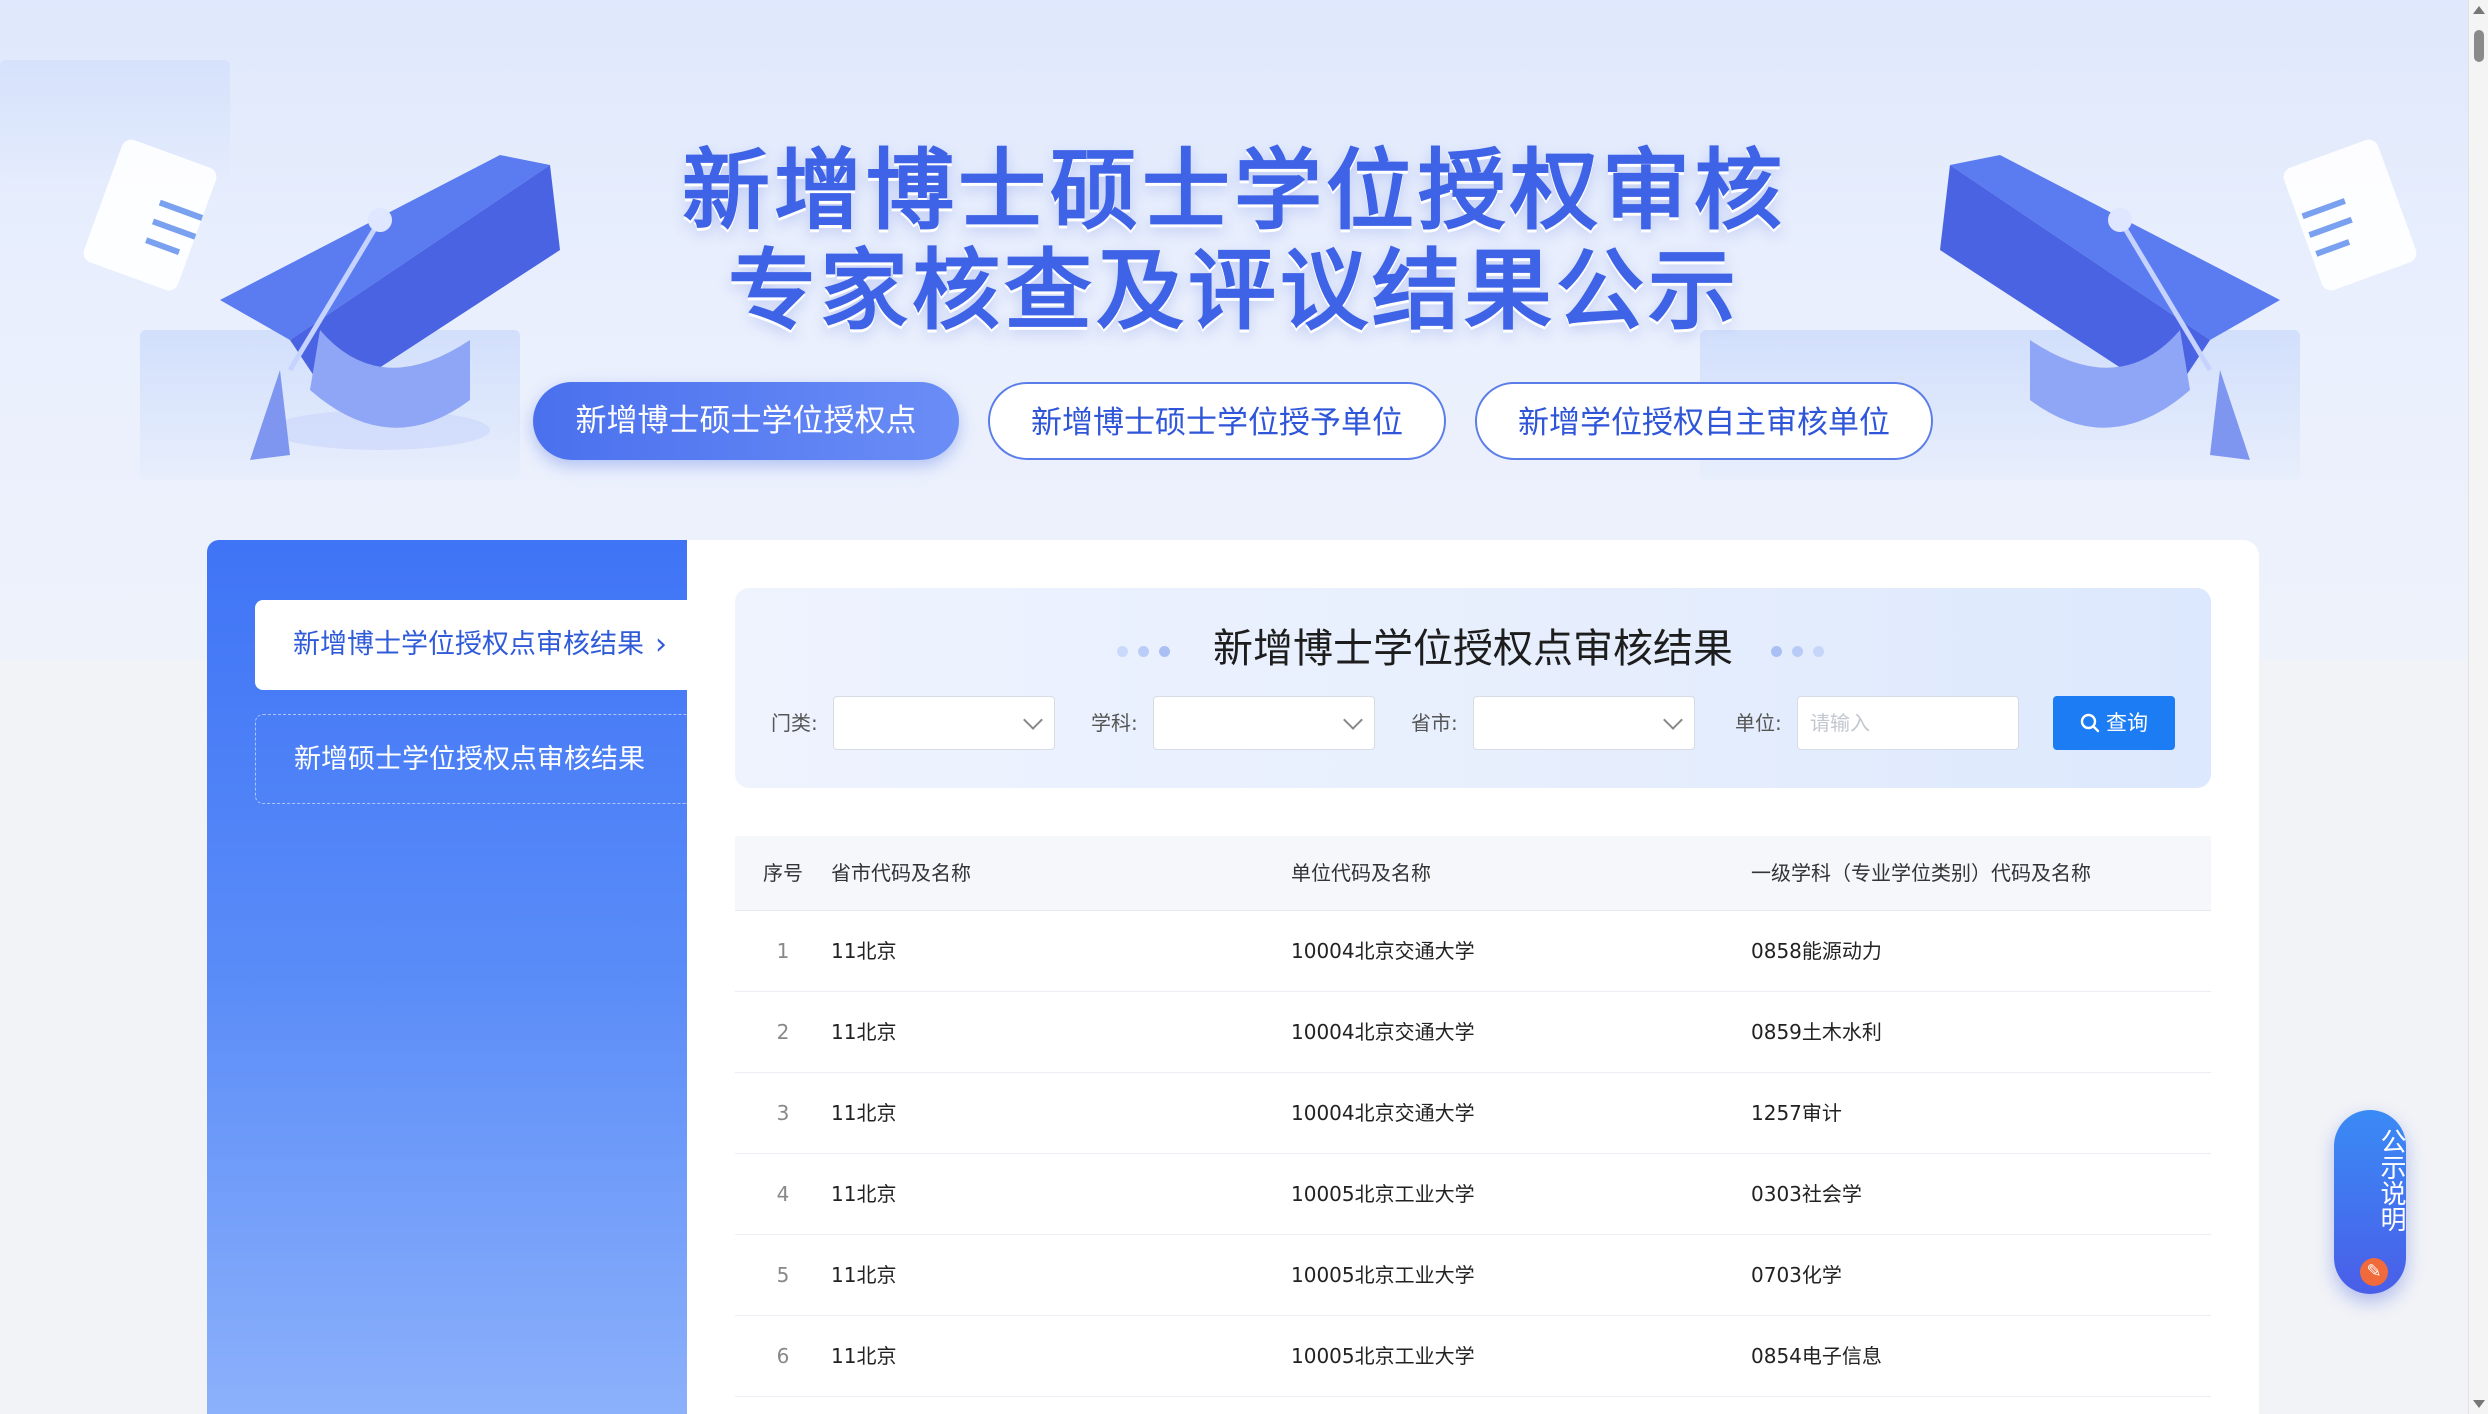 The image size is (2488, 1414). Describe the element at coordinates (2391, 1180) in the screenshot. I see `notice-label: 公示说明` at that location.